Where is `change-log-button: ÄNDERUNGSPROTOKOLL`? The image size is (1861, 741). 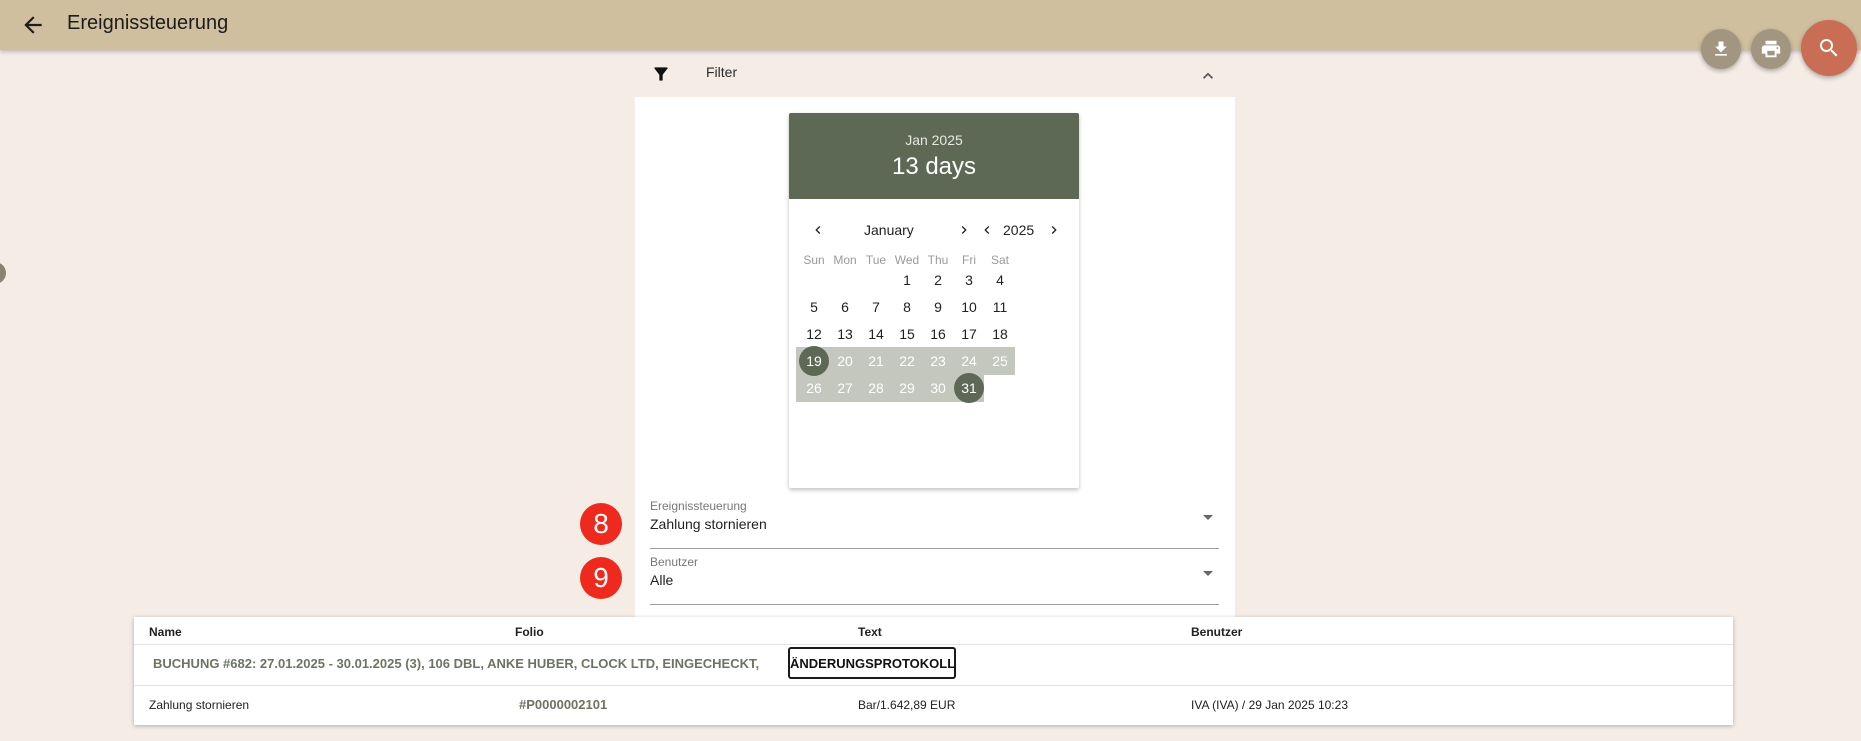 change-log-button: ÄNDERUNGSPROTOKOLL is located at coordinates (872, 663).